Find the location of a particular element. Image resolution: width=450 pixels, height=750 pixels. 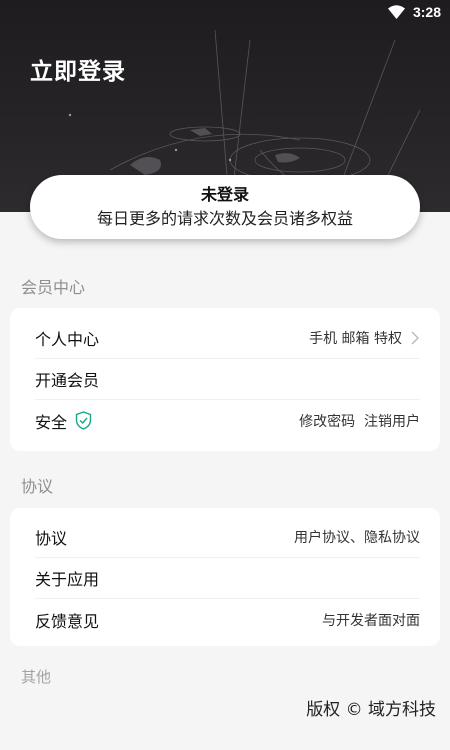

section-title-member: 会员中心 is located at coordinates (53, 287).